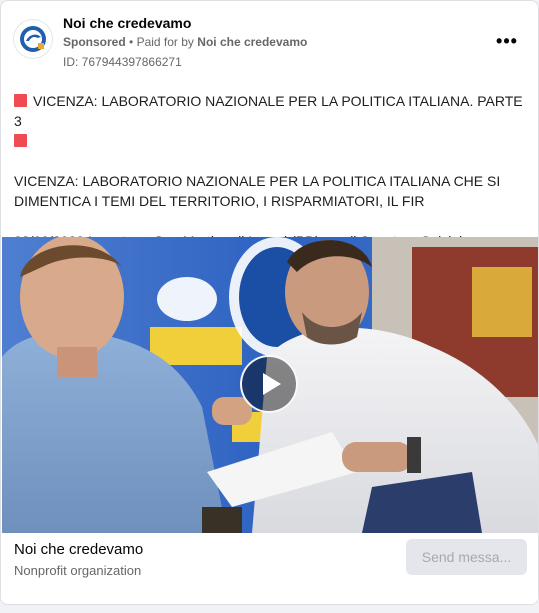  What do you see at coordinates (127, 23) in the screenshot?
I see `page-name: Noi che credevamo` at bounding box center [127, 23].